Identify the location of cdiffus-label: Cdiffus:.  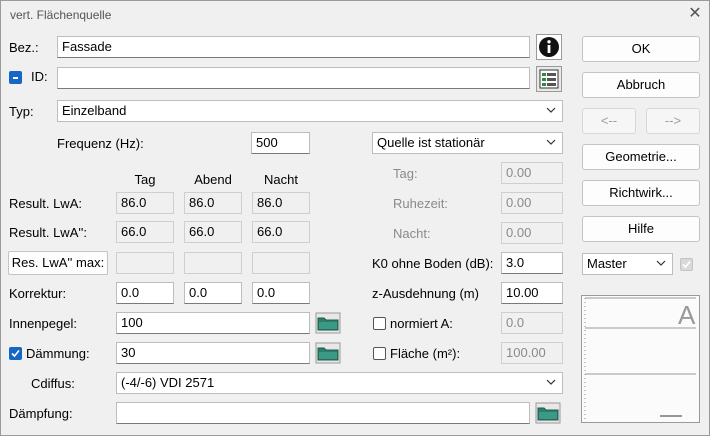
(53, 383).